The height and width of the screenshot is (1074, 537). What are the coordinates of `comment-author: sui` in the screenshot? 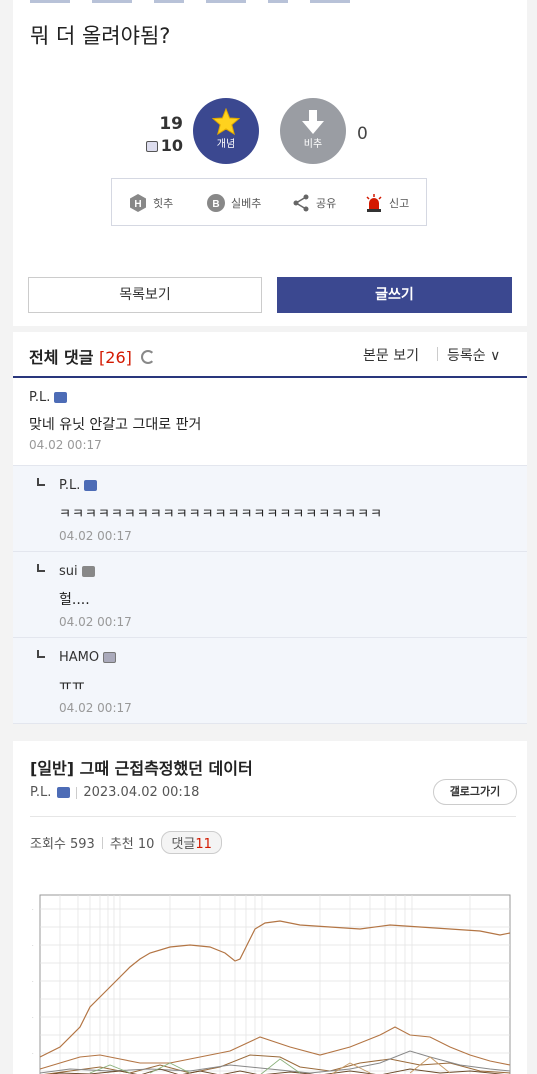 It's located at (77, 571).